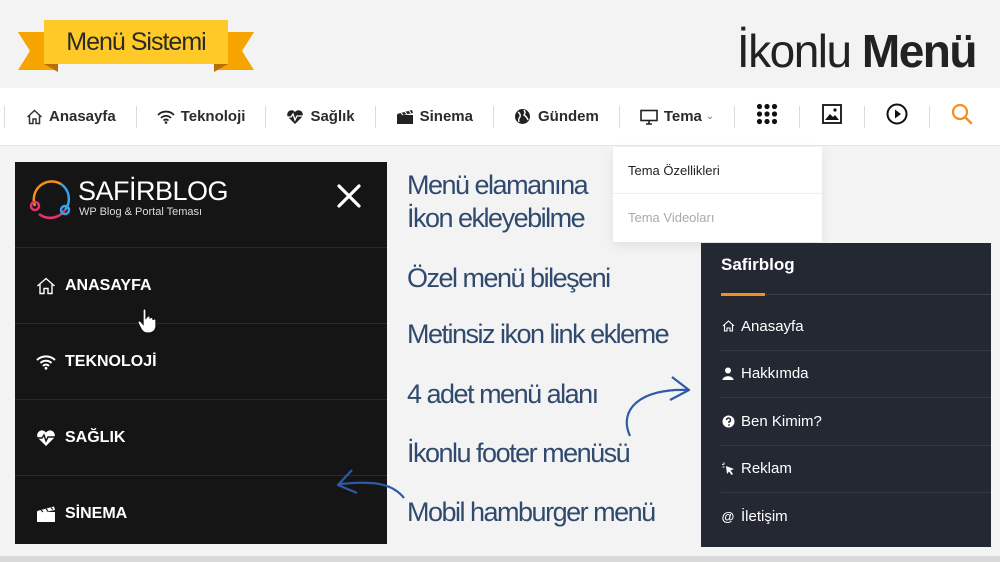 Image resolution: width=1000 pixels, height=562 pixels. Describe the element at coordinates (332, 116) in the screenshot. I see `nav-item-label: Sağlık` at that location.